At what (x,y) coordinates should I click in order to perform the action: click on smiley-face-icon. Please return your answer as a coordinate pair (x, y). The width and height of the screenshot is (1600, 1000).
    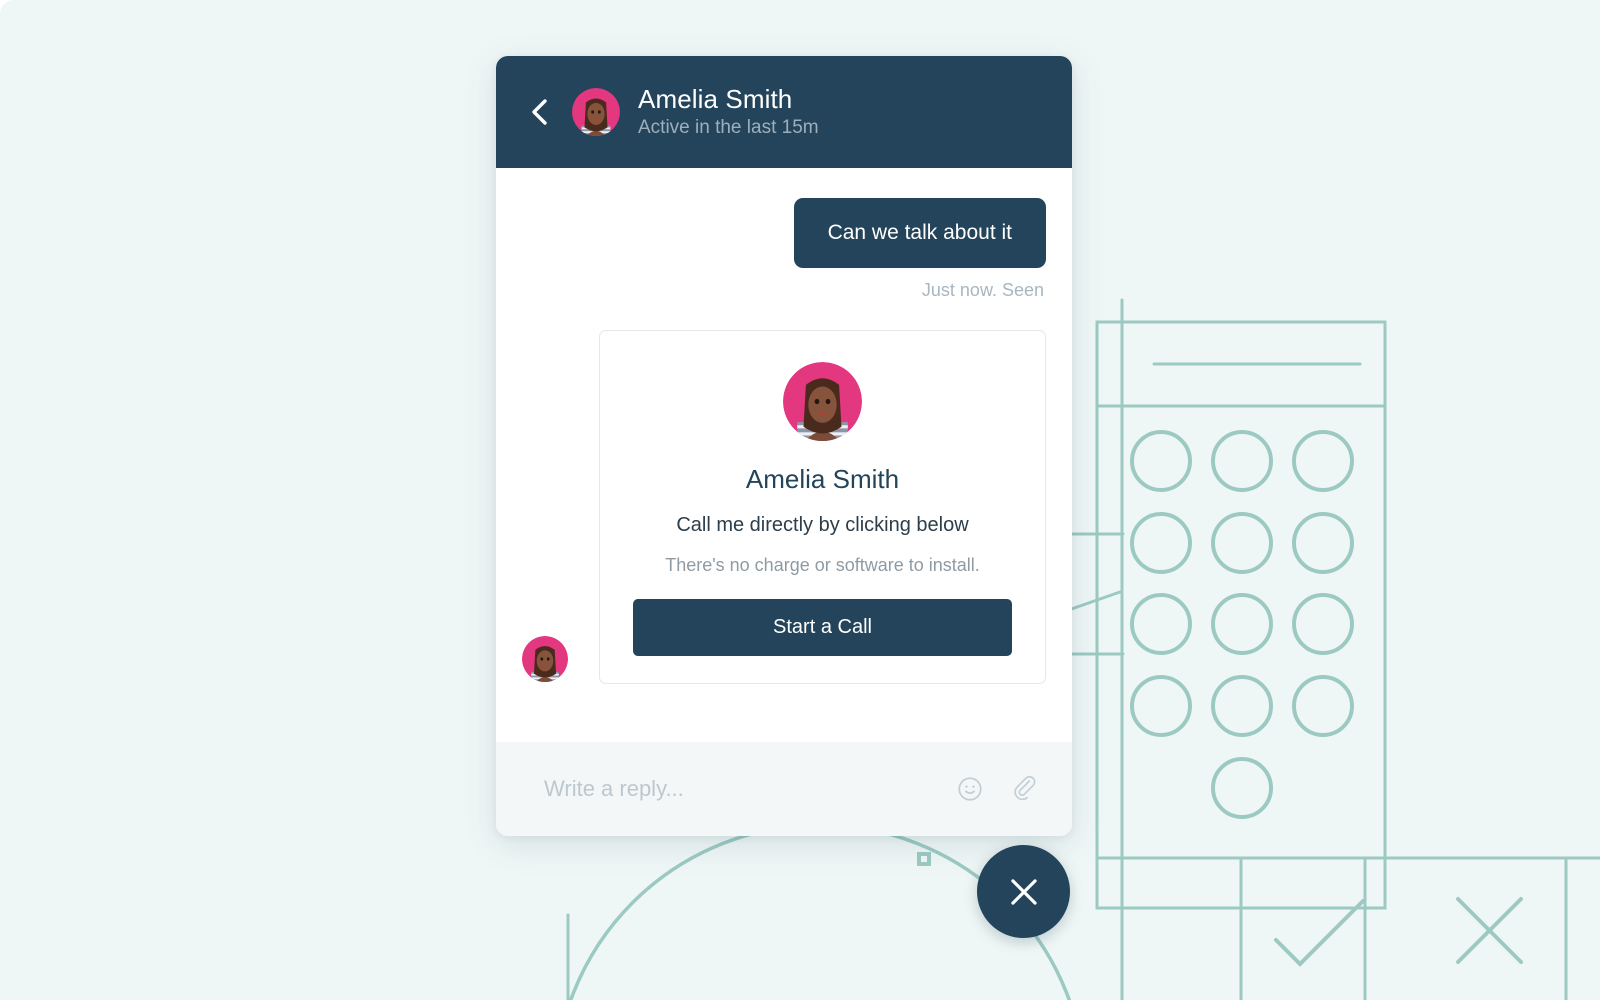
    Looking at the image, I should click on (970, 789).